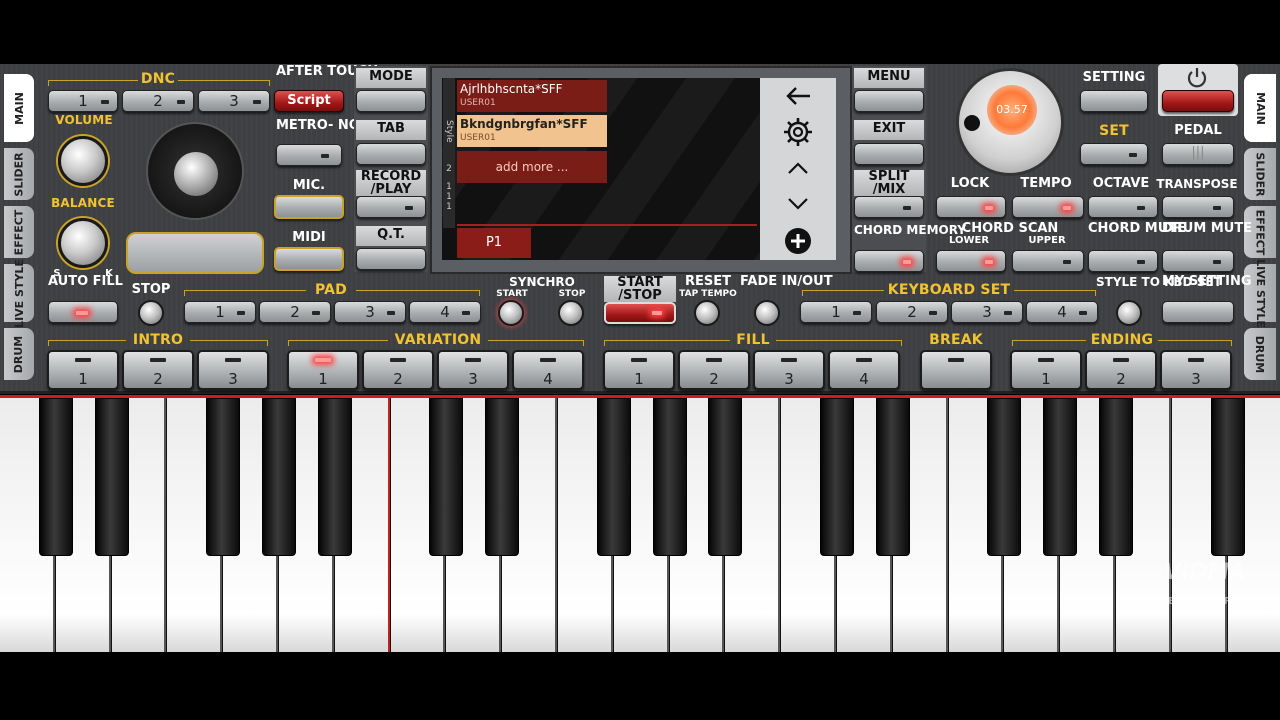 This screenshot has height=720, width=1280. I want to click on set-button, so click(1114, 154).